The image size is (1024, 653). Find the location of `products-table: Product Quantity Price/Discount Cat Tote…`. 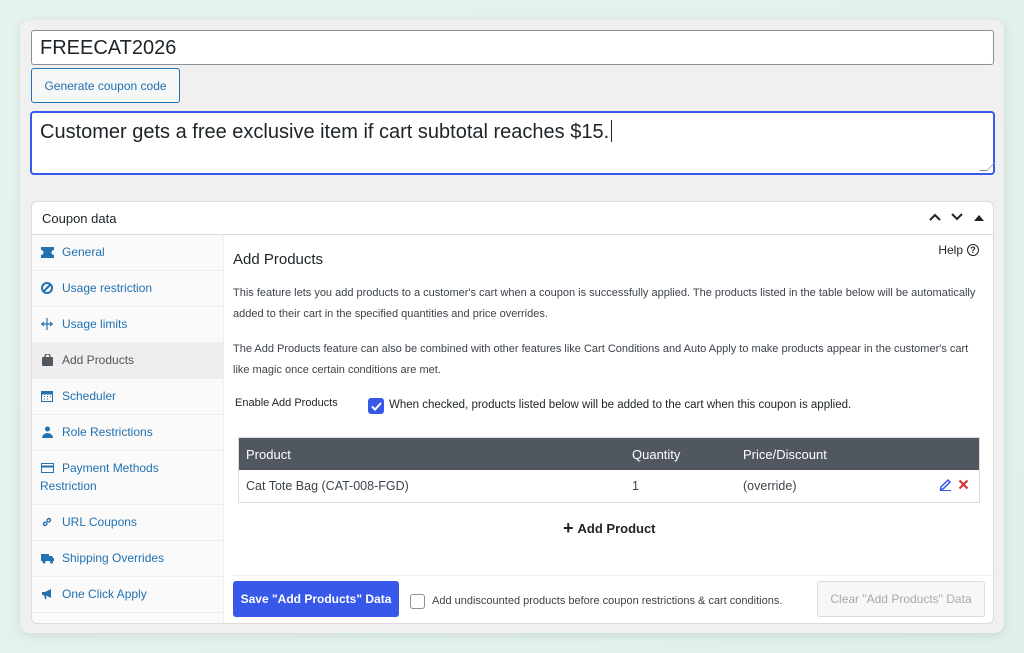

products-table: Product Quantity Price/Discount Cat Tote… is located at coordinates (609, 470).